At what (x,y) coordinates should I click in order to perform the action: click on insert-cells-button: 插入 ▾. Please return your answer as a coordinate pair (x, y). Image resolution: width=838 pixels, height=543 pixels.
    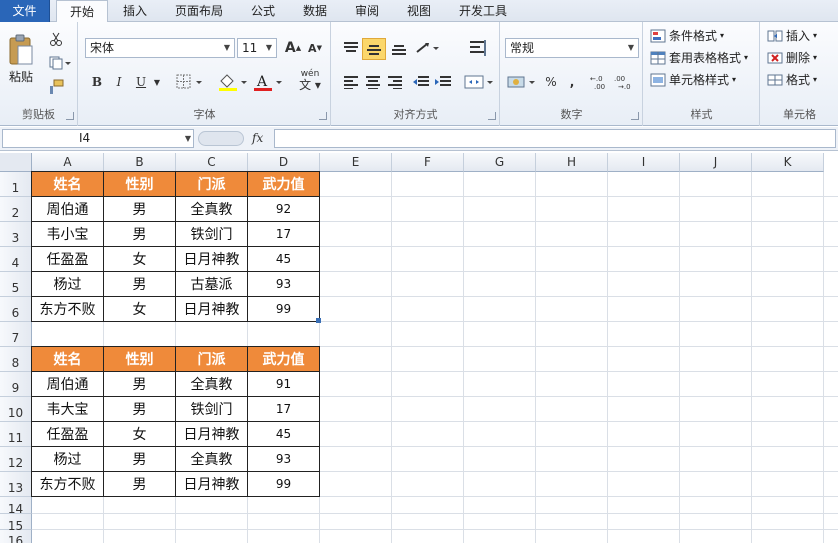
    Looking at the image, I should click on (792, 36).